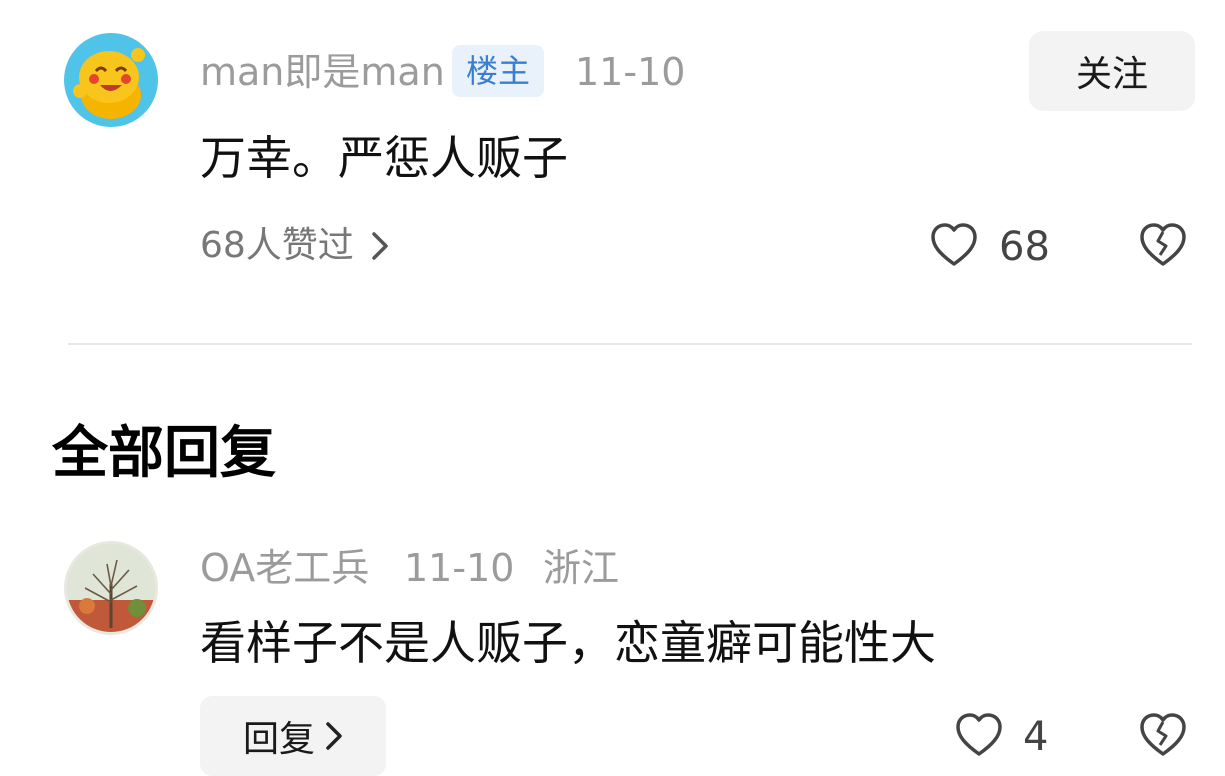 The height and width of the screenshot is (776, 1225). Describe the element at coordinates (459, 568) in the screenshot. I see `reply-date: 11-10` at that location.